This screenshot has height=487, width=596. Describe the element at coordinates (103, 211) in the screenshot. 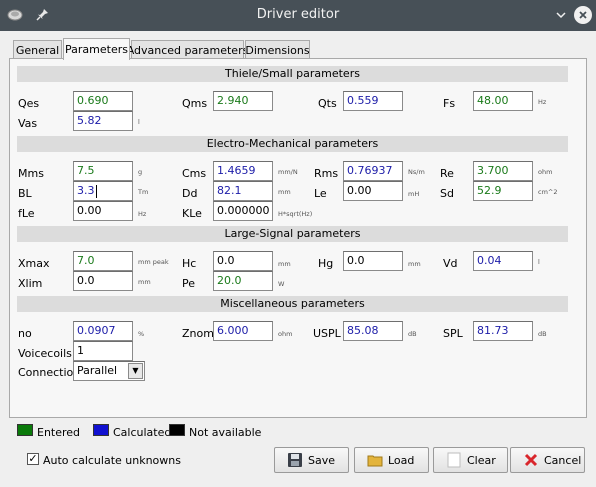

I see `fle-field: 0.00` at that location.